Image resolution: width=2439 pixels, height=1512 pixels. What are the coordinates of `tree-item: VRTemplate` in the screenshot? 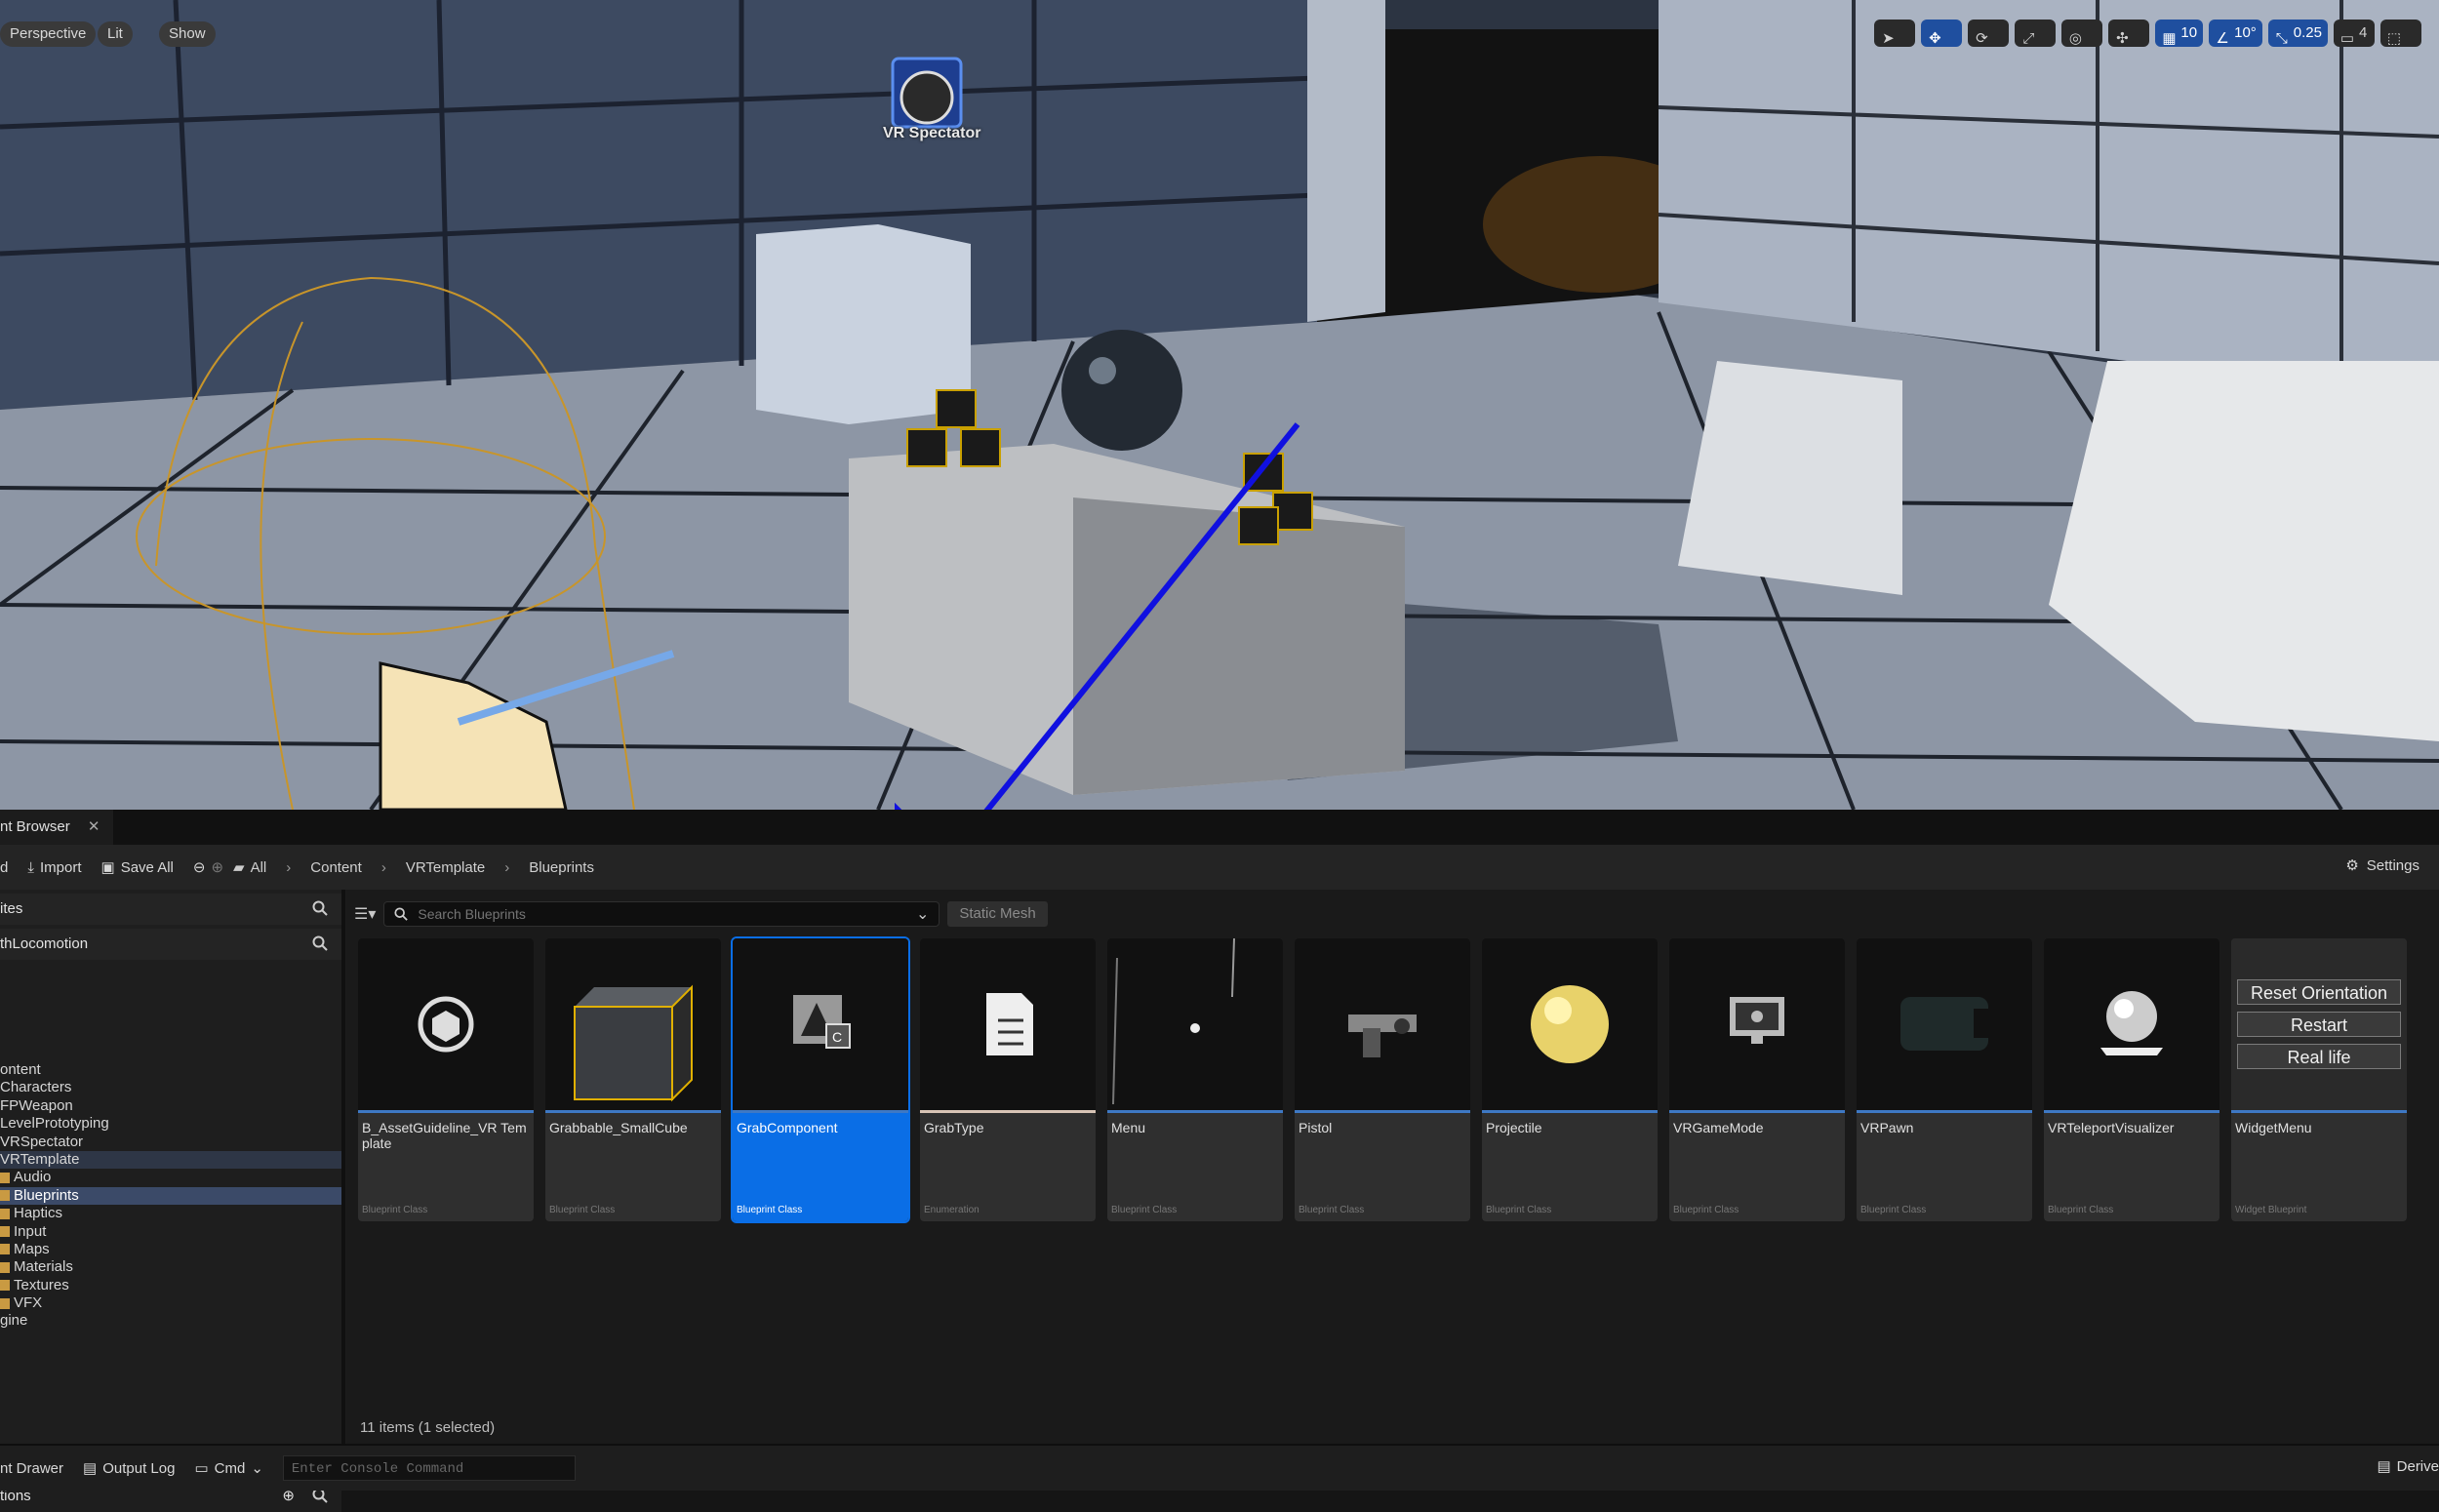 It's located at (171, 1160).